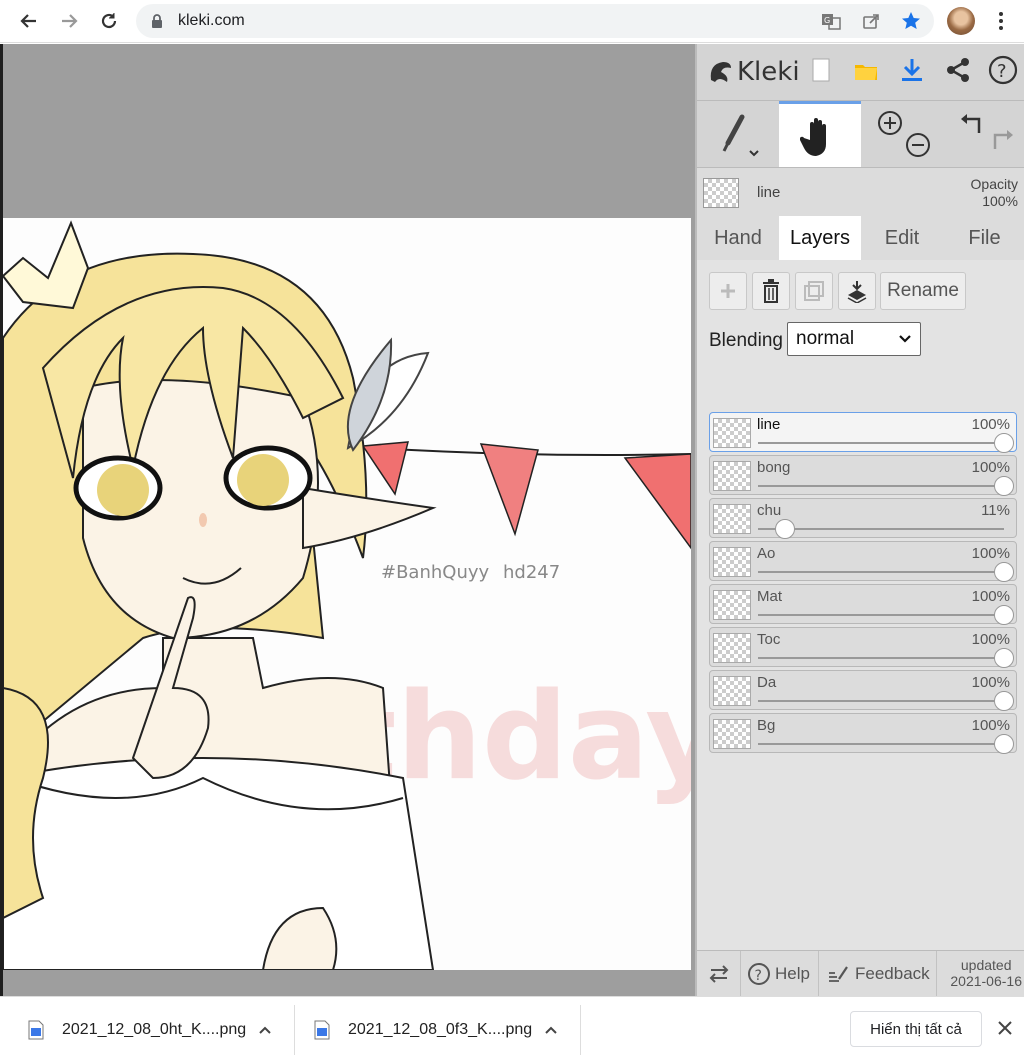  Describe the element at coordinates (769, 639) in the screenshot. I see `layer-name: Toc` at that location.